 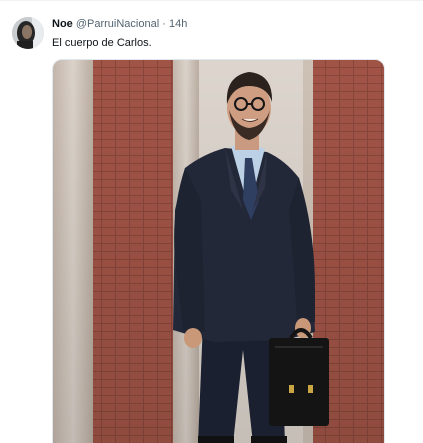 What do you see at coordinates (178, 24) in the screenshot?
I see `timestamp: 14h` at bounding box center [178, 24].